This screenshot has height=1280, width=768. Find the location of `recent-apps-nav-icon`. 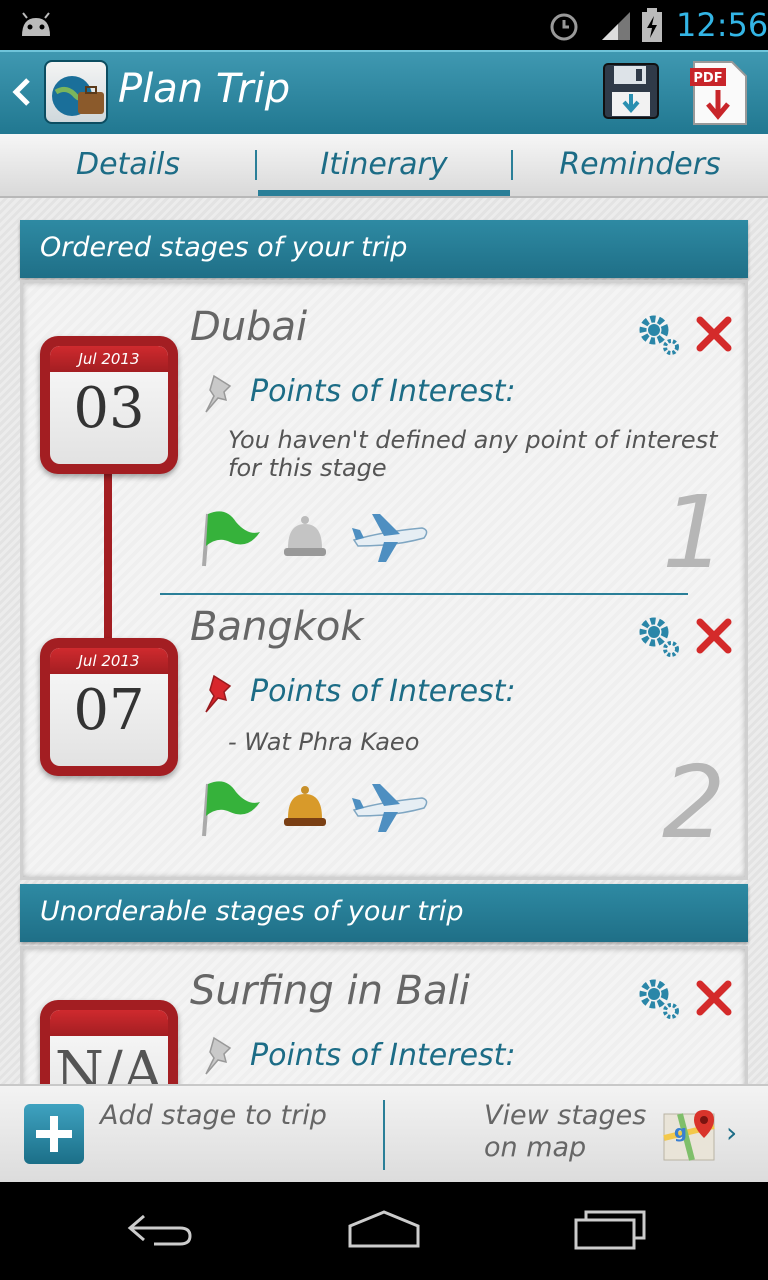

recent-apps-nav-icon is located at coordinates (610, 1229).